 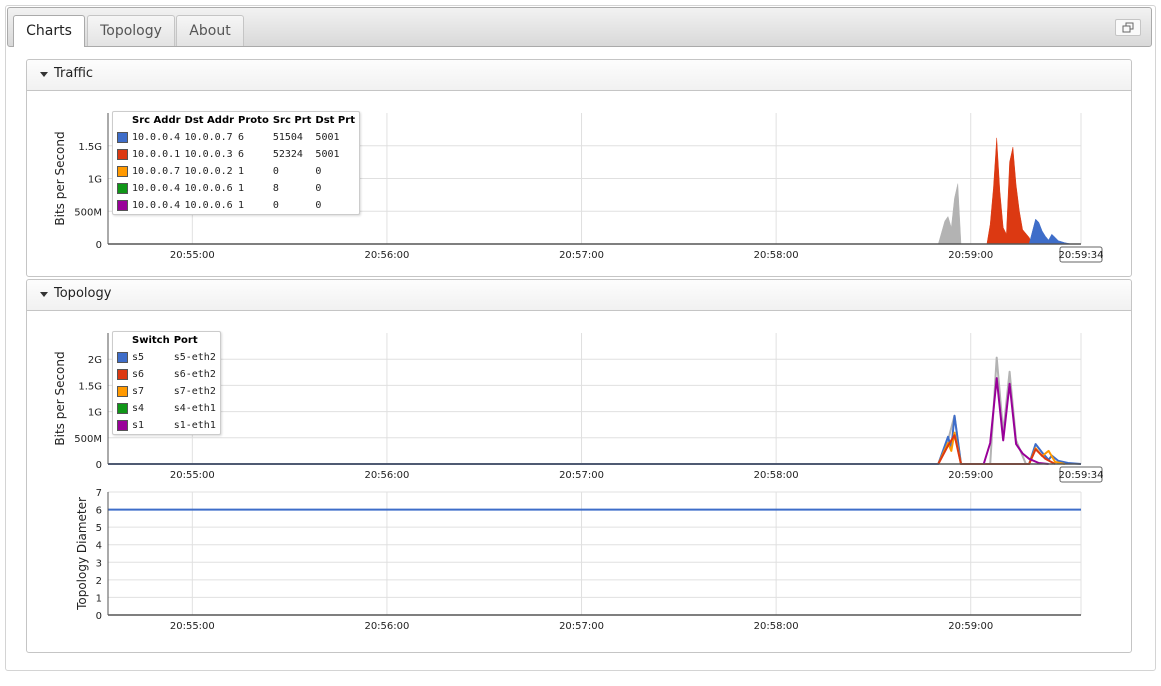 What do you see at coordinates (208, 171) in the screenshot?
I see `legend-cell: 10.0.0.2` at bounding box center [208, 171].